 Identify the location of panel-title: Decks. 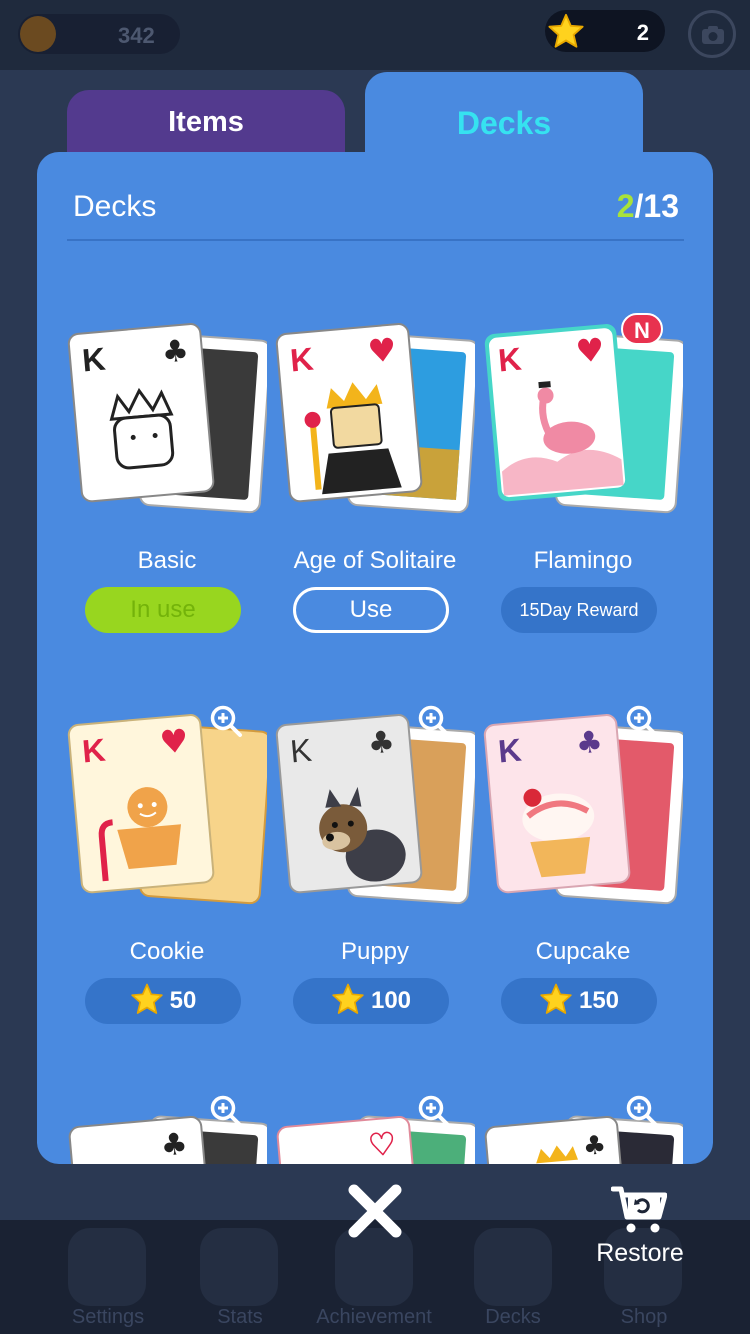
(115, 206).